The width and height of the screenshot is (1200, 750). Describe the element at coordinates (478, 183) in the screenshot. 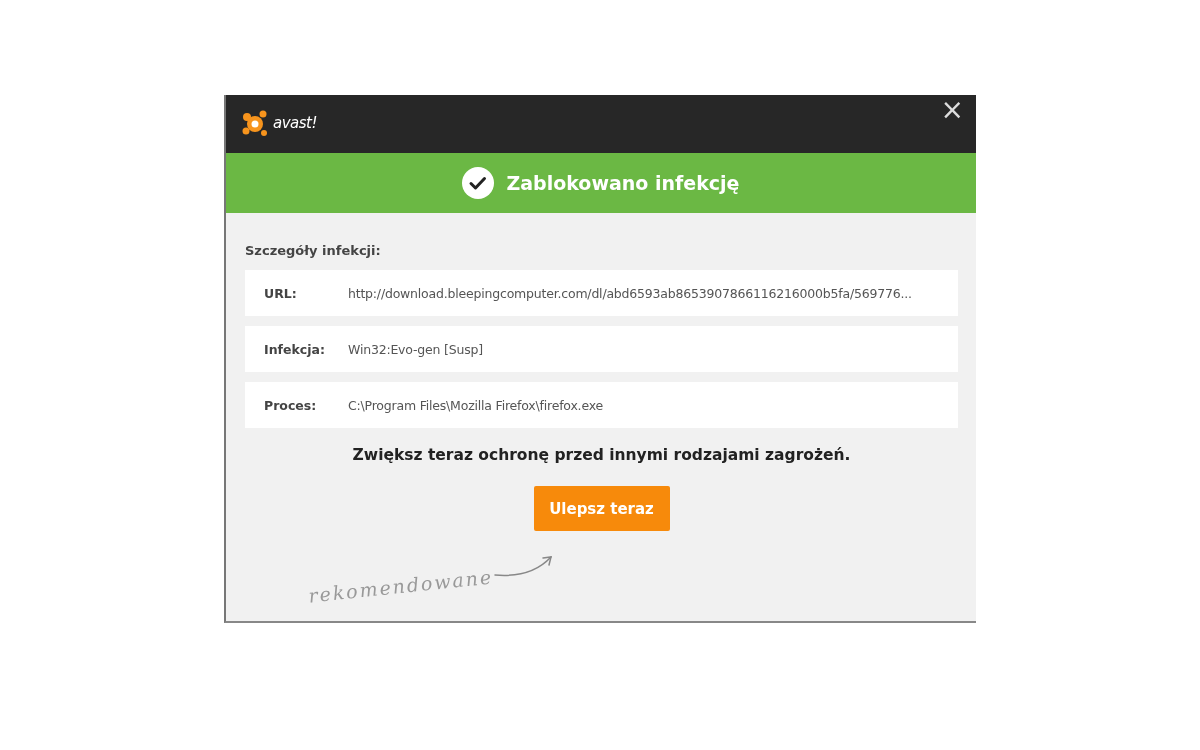

I see `checkmark-icon` at that location.